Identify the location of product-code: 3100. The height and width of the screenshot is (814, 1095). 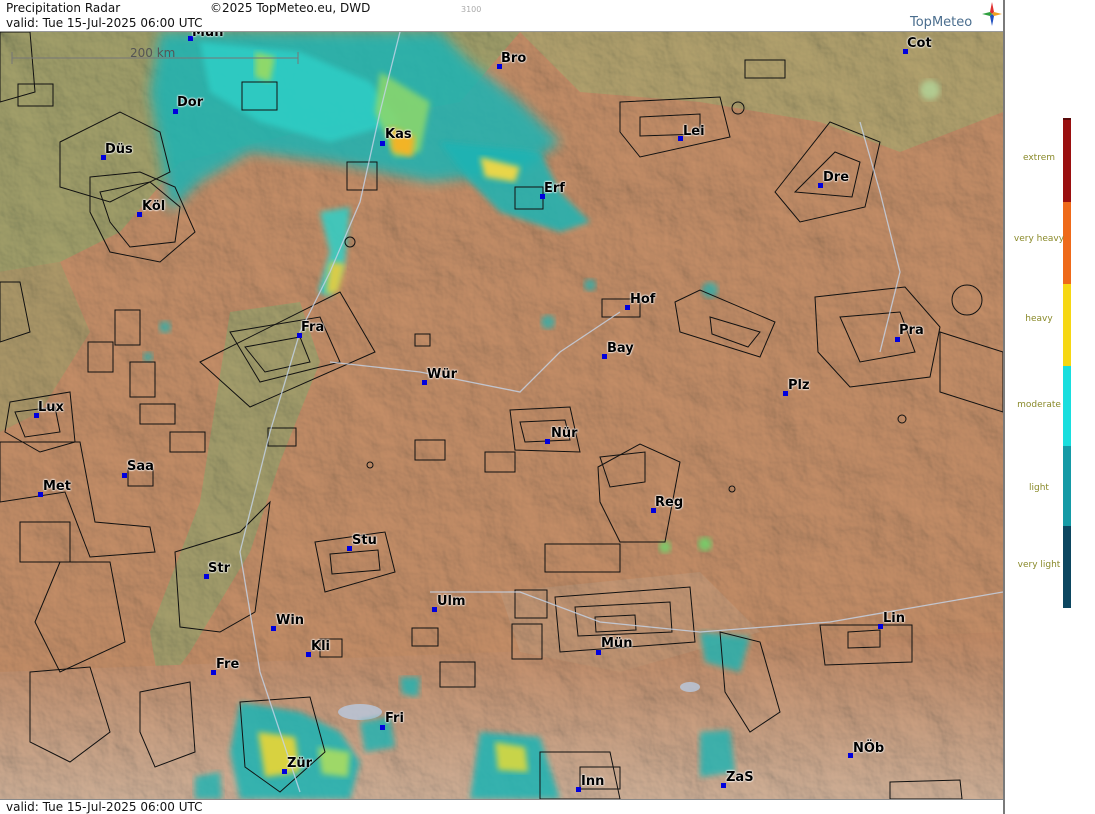
(471, 9).